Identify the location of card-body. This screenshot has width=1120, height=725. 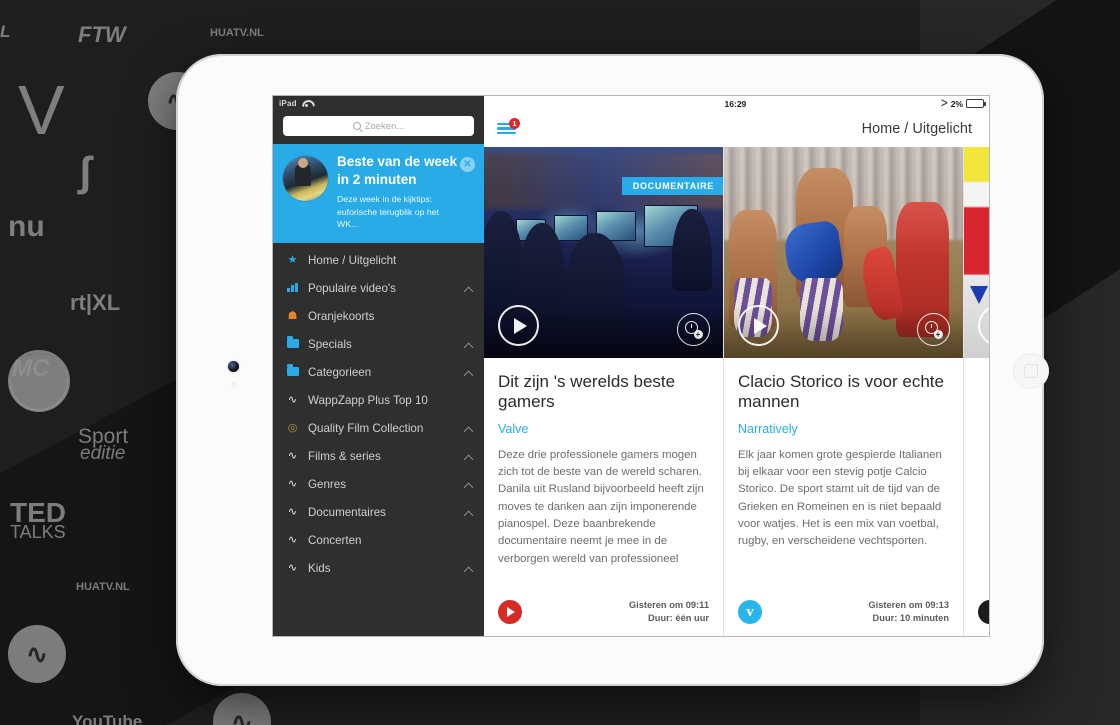
(976, 473).